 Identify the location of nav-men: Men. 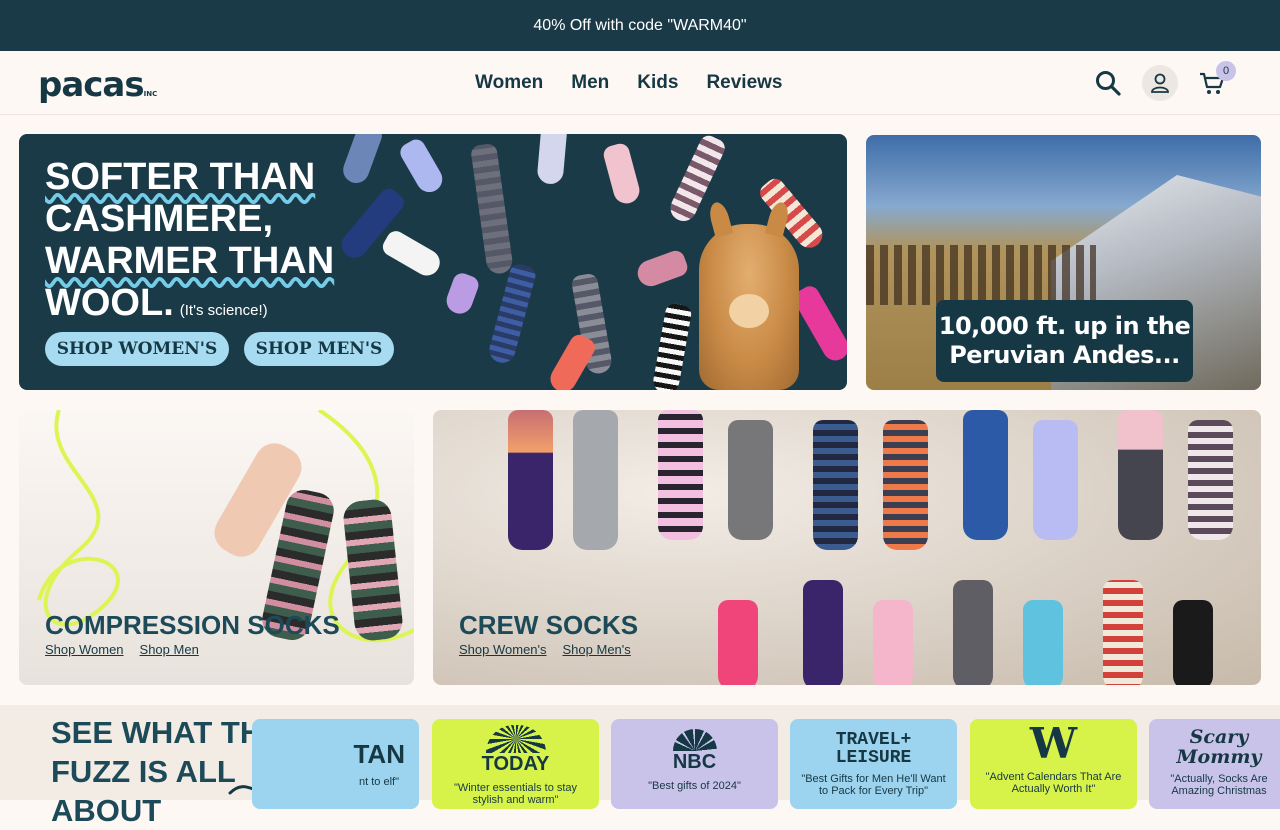
(590, 83).